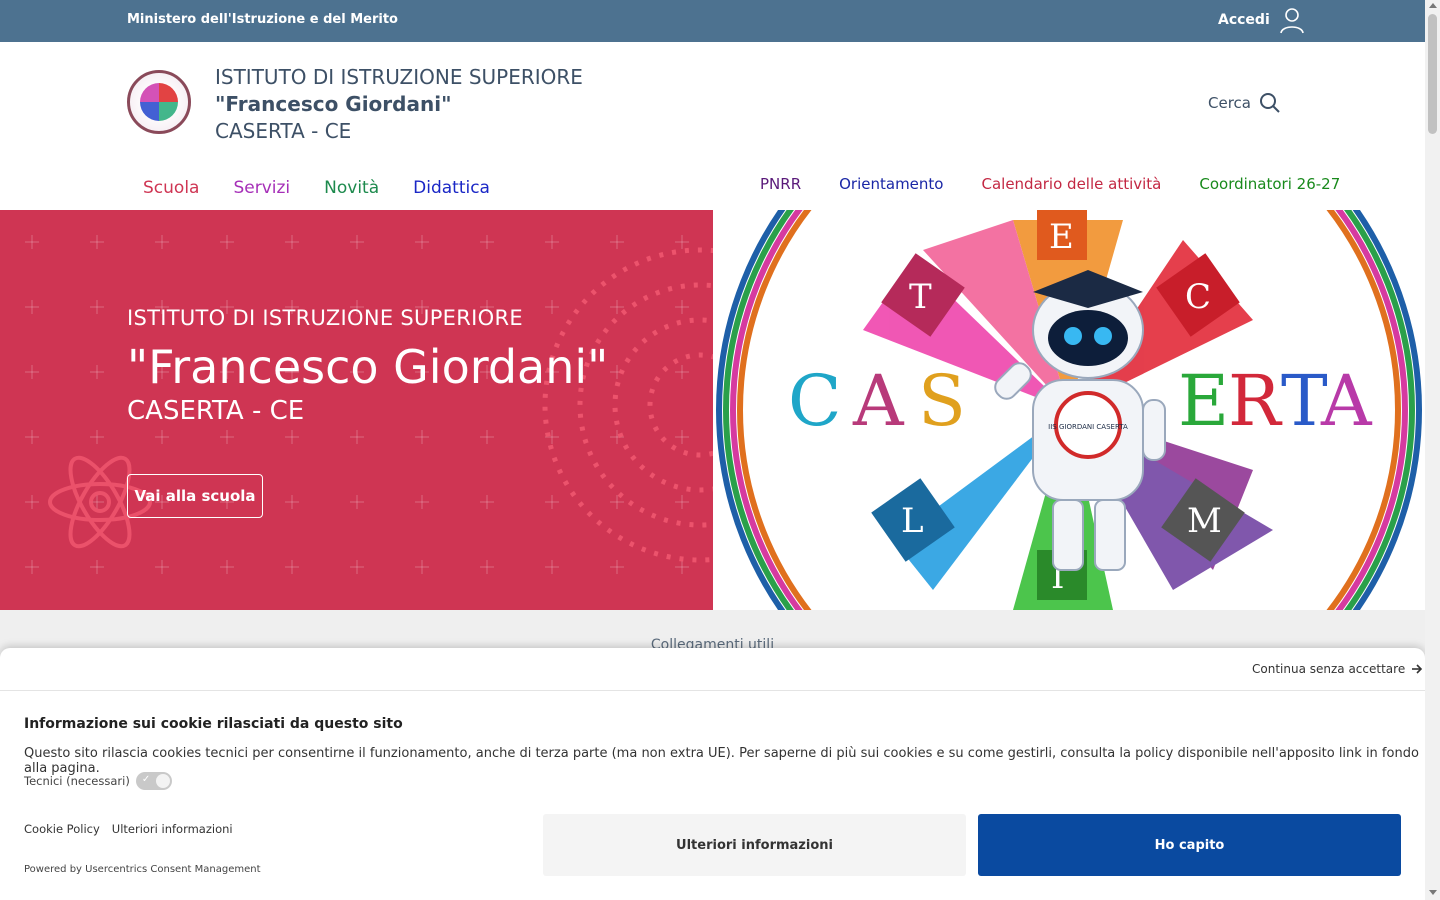  I want to click on scrollbar-thumb, so click(1432, 74).